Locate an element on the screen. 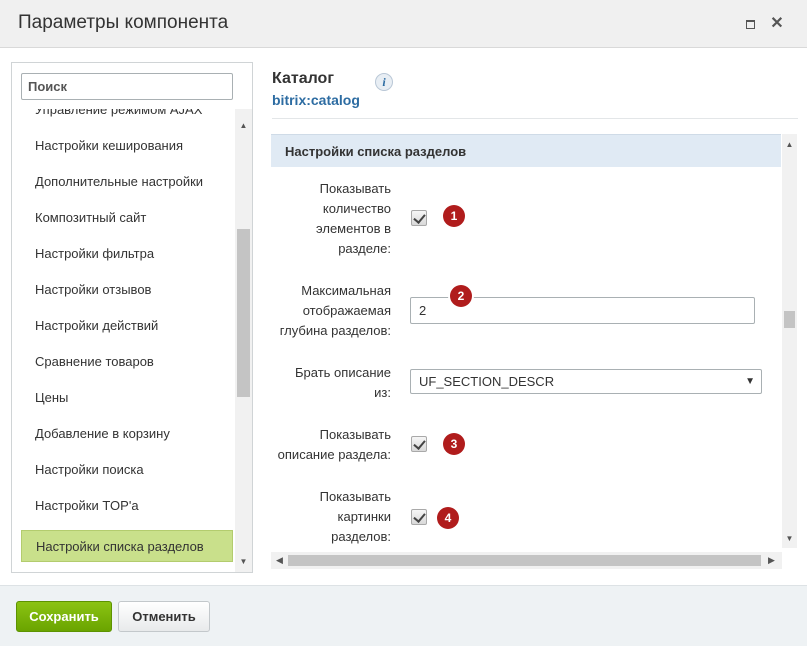 This screenshot has height=646, width=807. scroll-left-icon: ◀ is located at coordinates (279, 560).